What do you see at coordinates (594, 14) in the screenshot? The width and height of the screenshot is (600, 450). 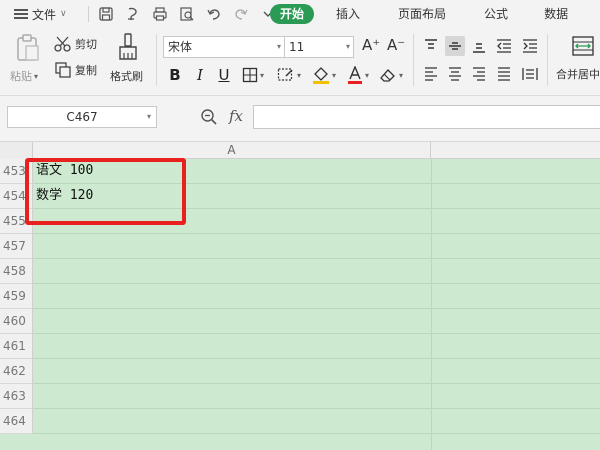 I see `tab-review: 审阅` at bounding box center [594, 14].